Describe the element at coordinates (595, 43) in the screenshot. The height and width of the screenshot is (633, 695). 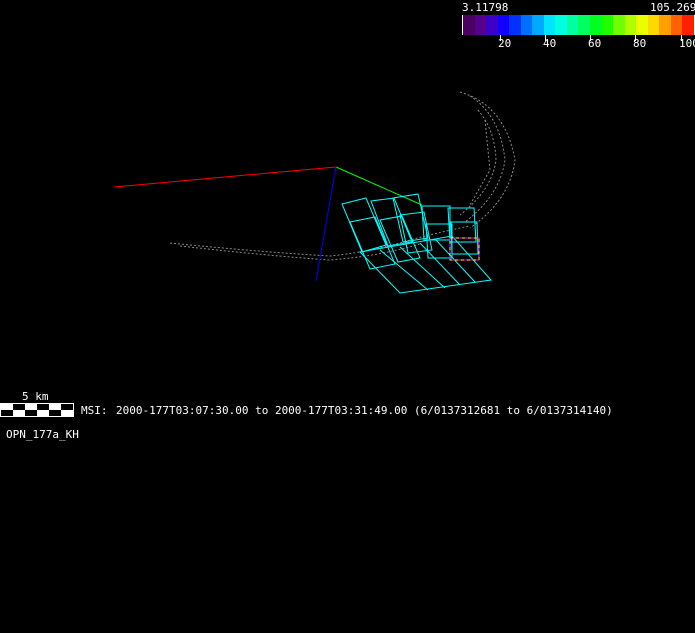
I see `colorbar-tick-label: 60` at that location.